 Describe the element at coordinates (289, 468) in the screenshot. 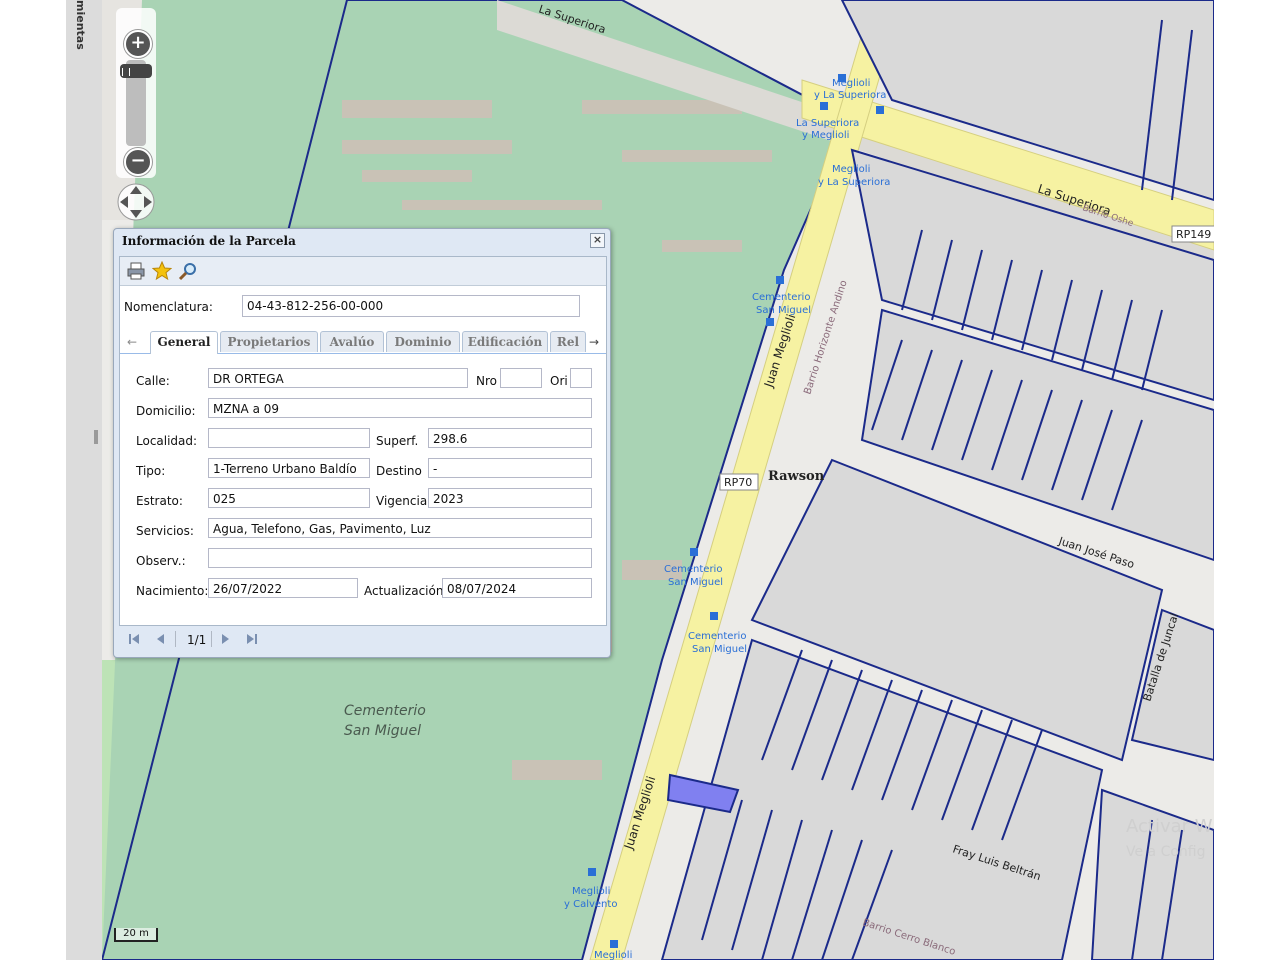

I see `tipo-field: 1-Terreno Urbano Baldío` at that location.